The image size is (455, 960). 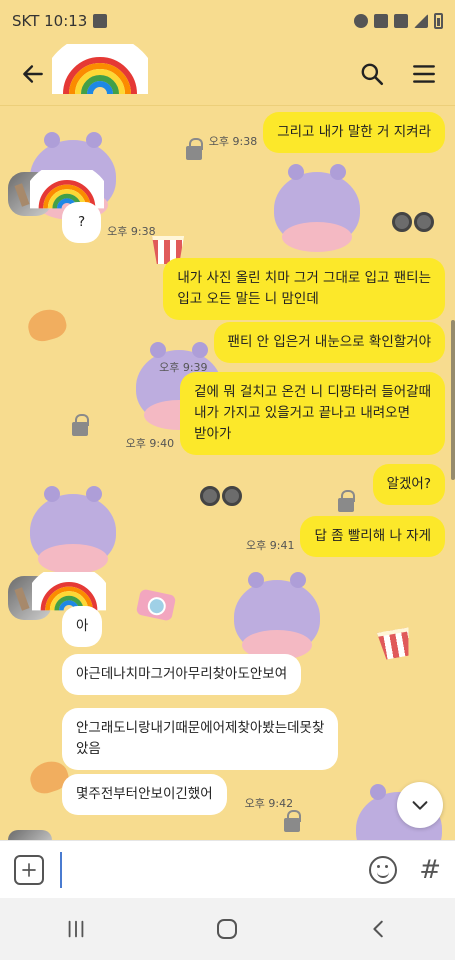 I want to click on nav-back-icon, so click(x=378, y=929).